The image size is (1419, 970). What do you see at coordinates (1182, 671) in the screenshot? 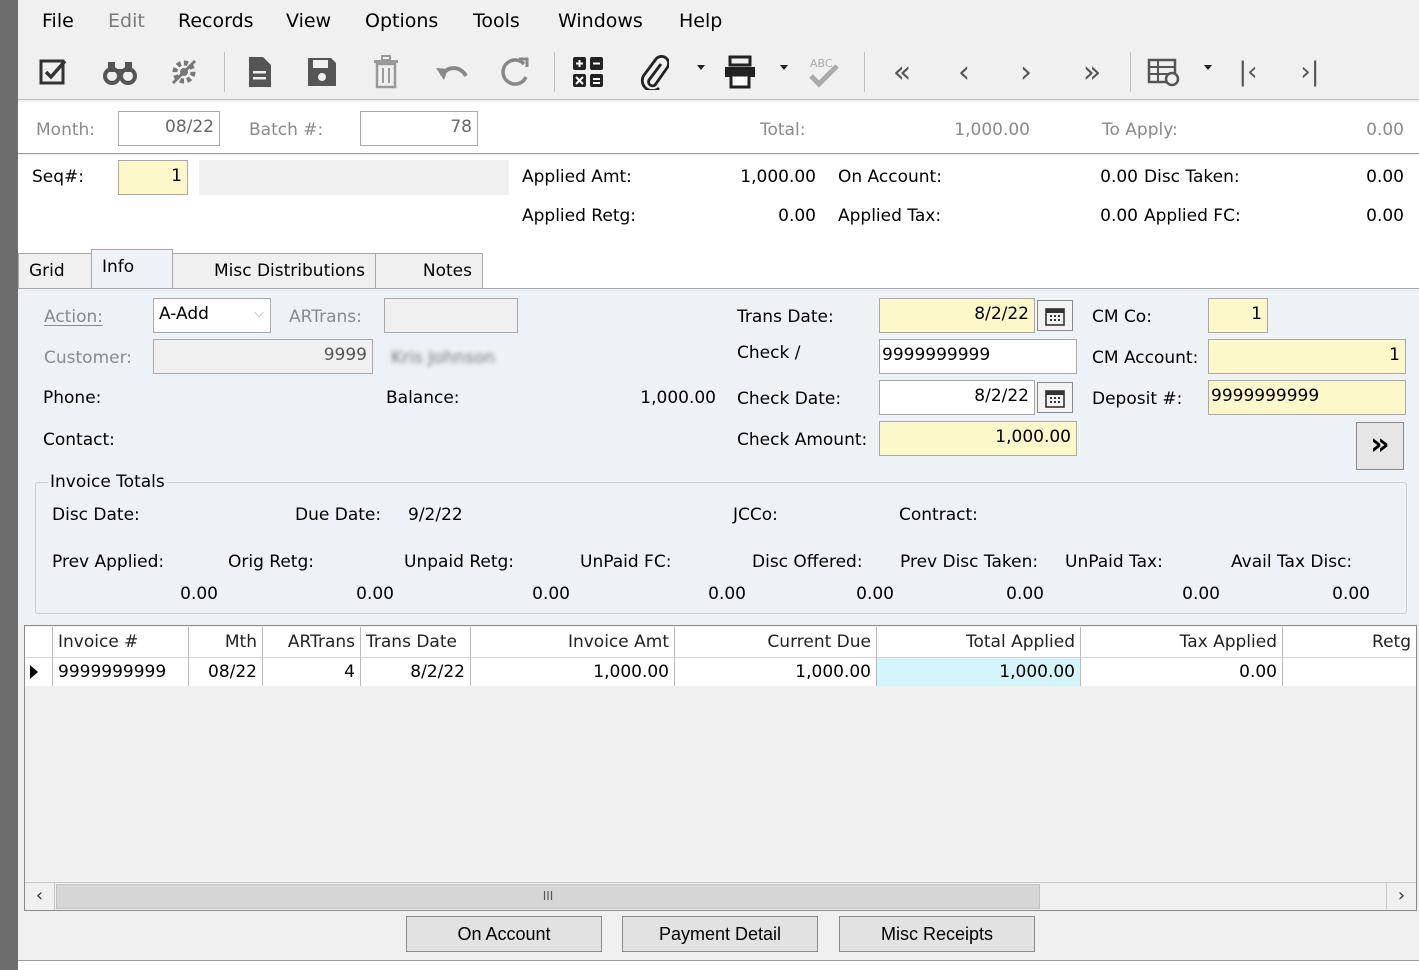
I see `cell-tax-applied: 0.00` at bounding box center [1182, 671].